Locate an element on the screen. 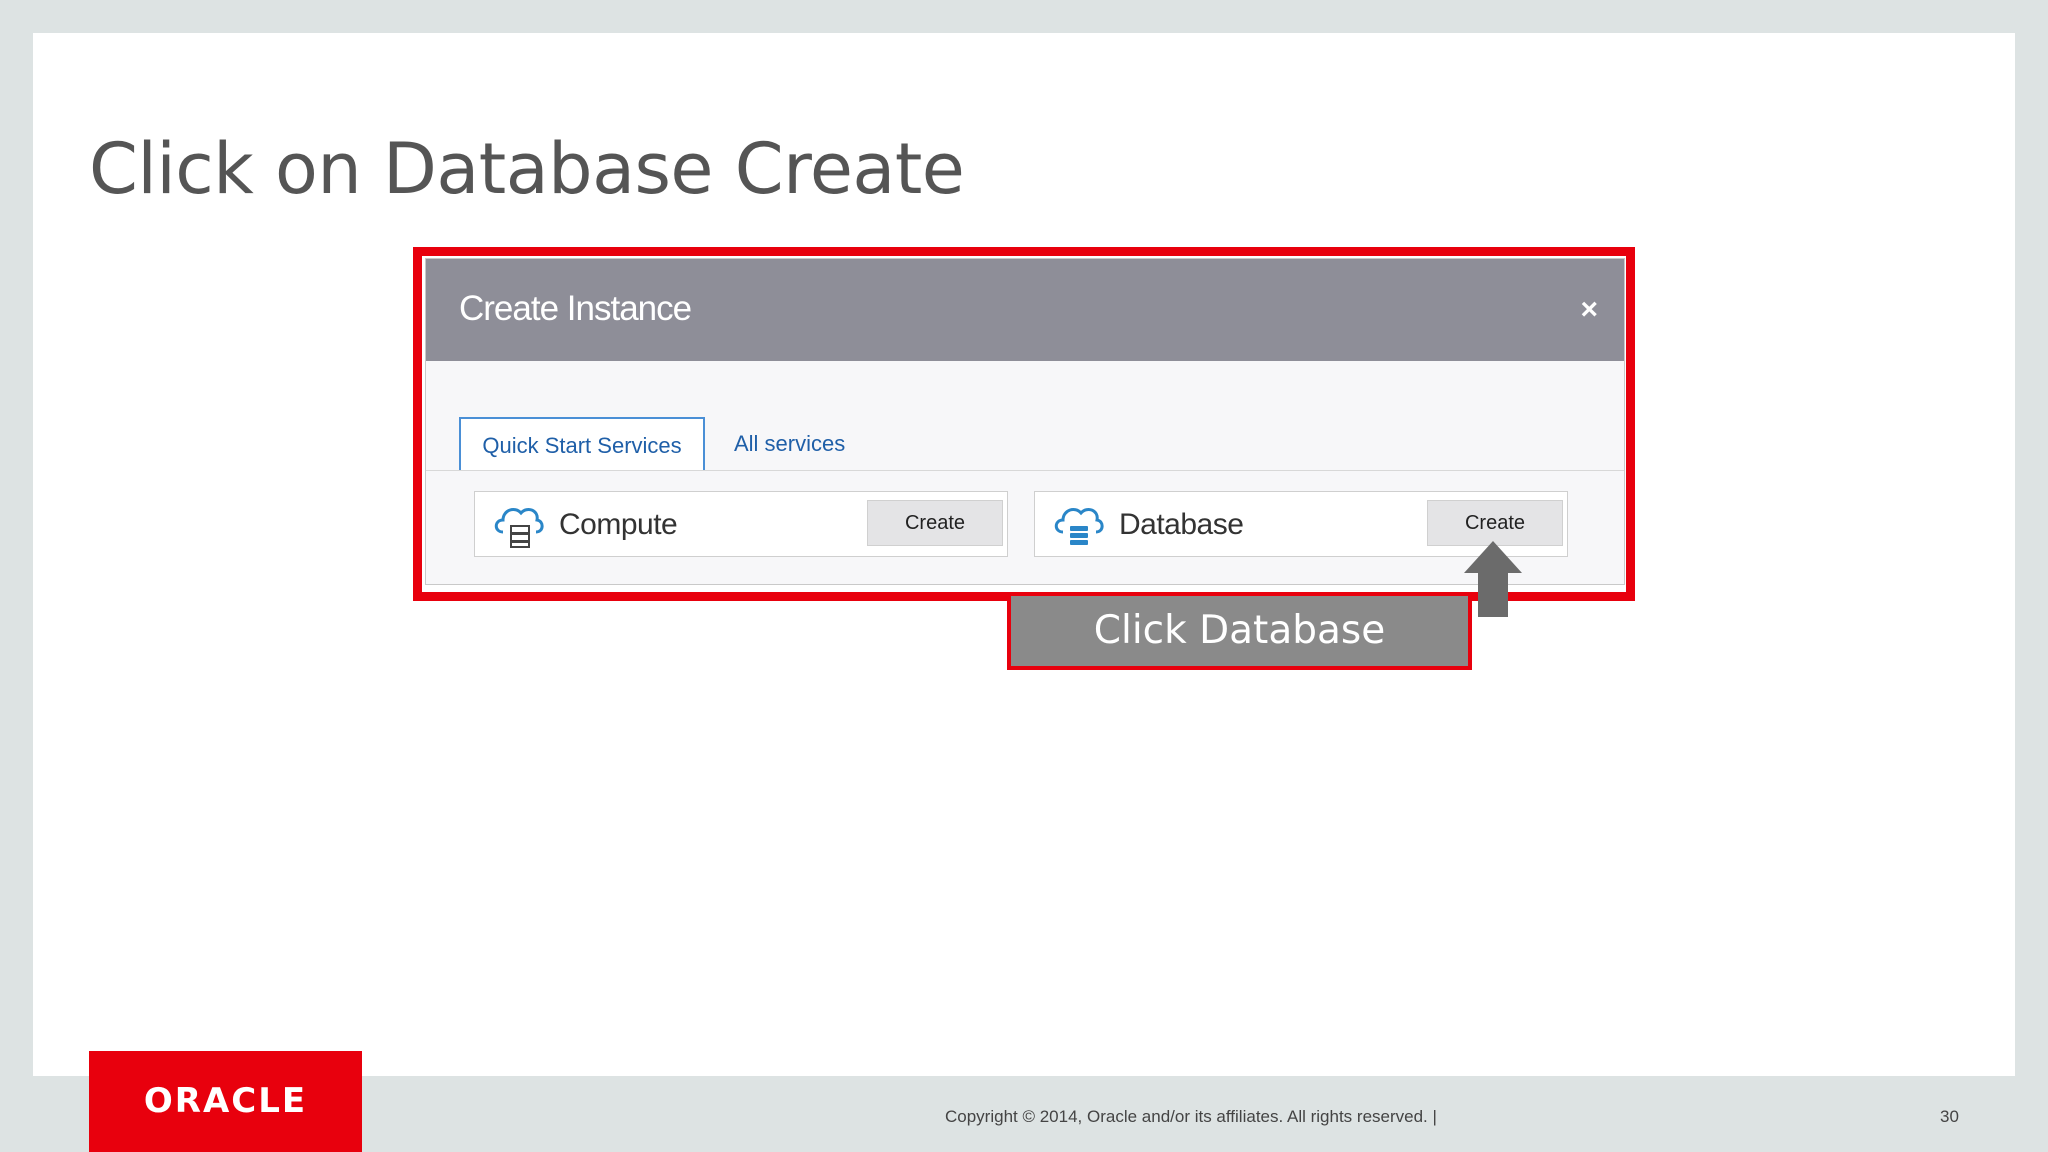 The image size is (2048, 1152). oracle-logo: ORACLE is located at coordinates (225, 1101).